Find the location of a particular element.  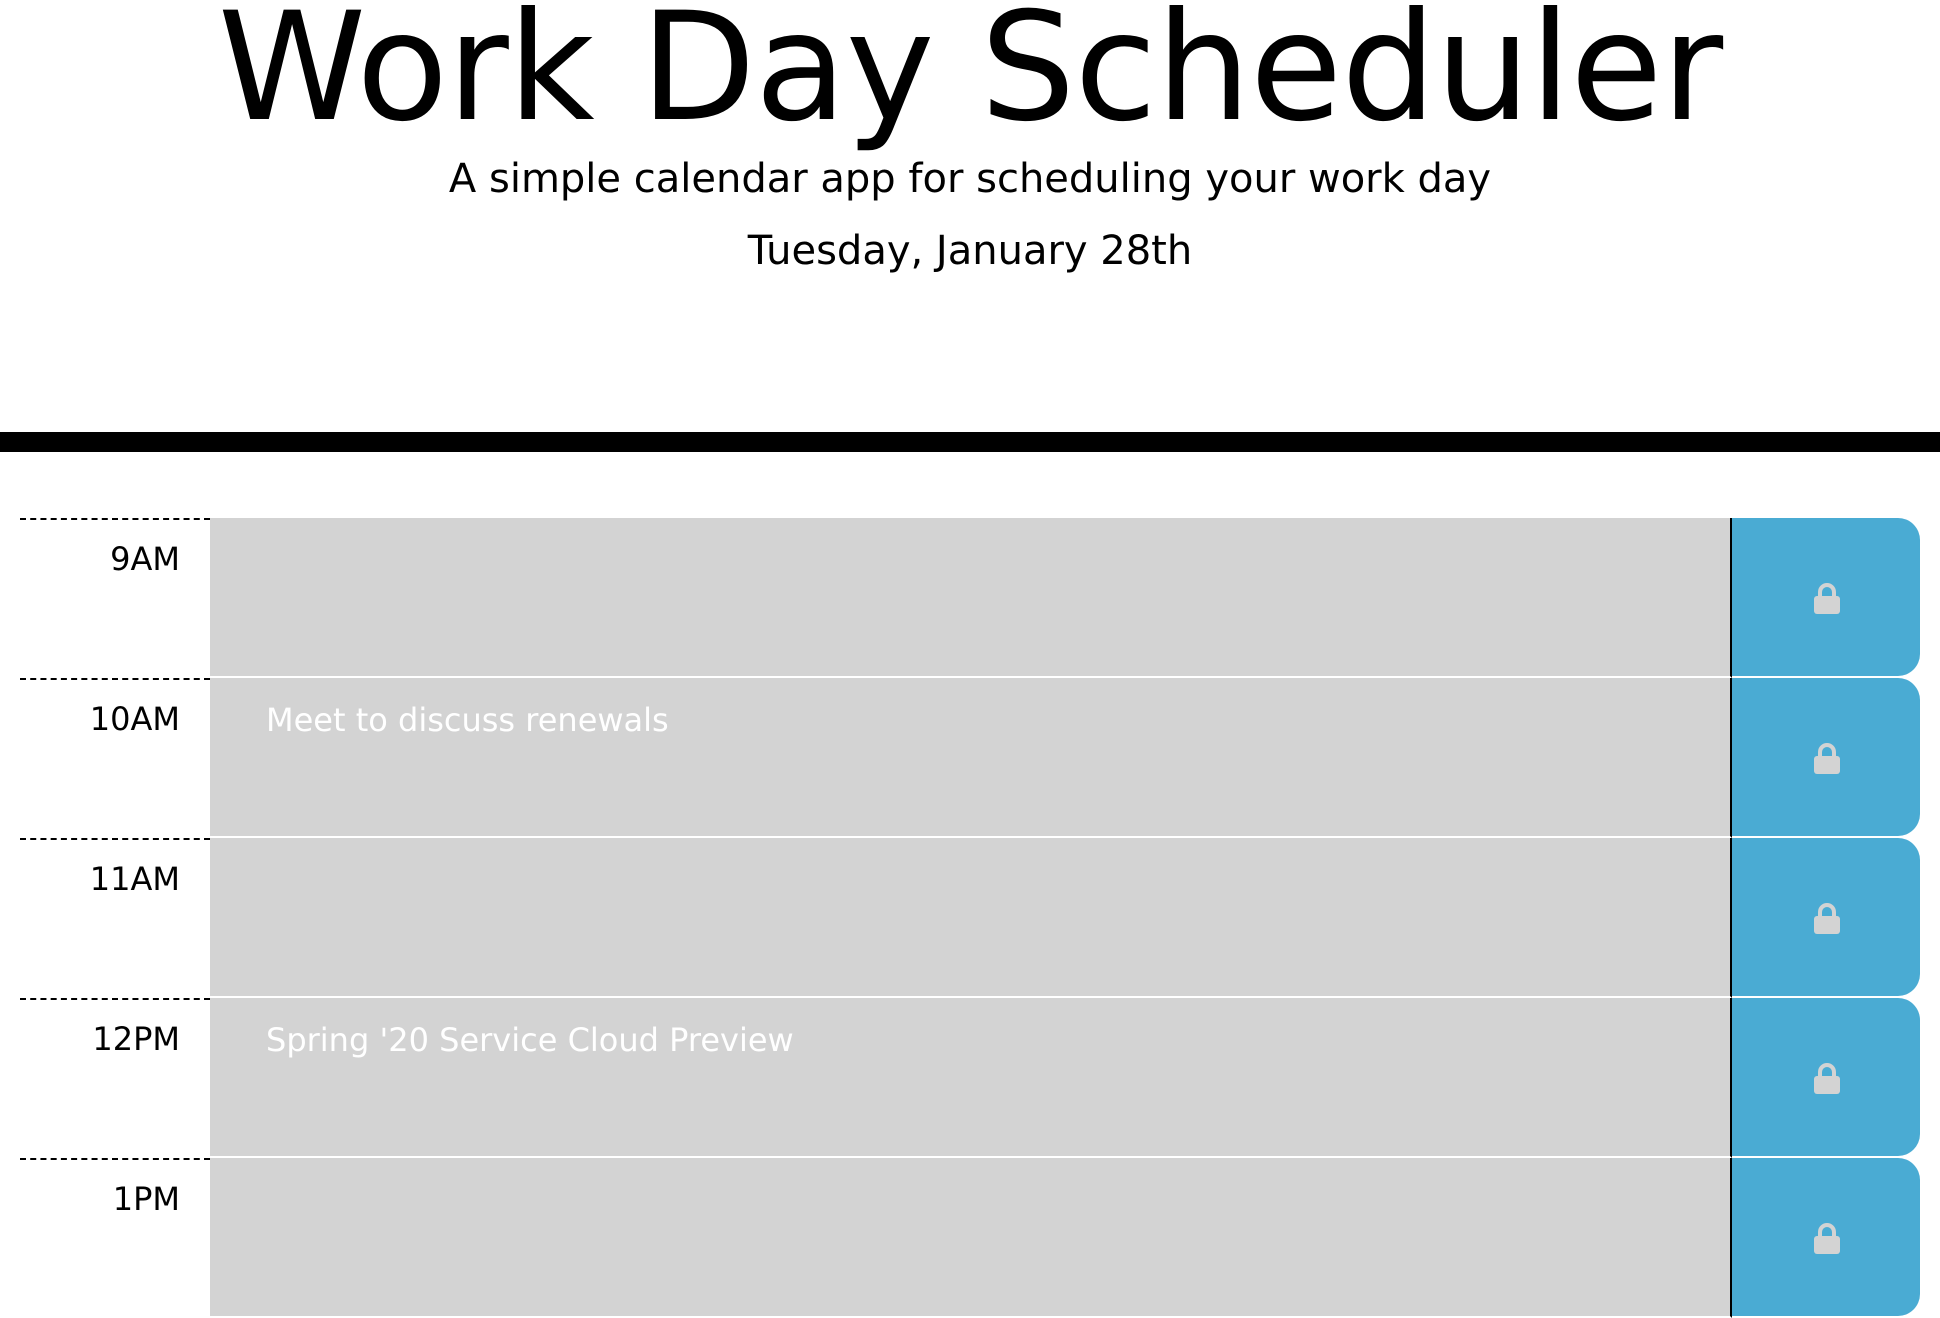

hour-label: 9AM is located at coordinates (115, 597).